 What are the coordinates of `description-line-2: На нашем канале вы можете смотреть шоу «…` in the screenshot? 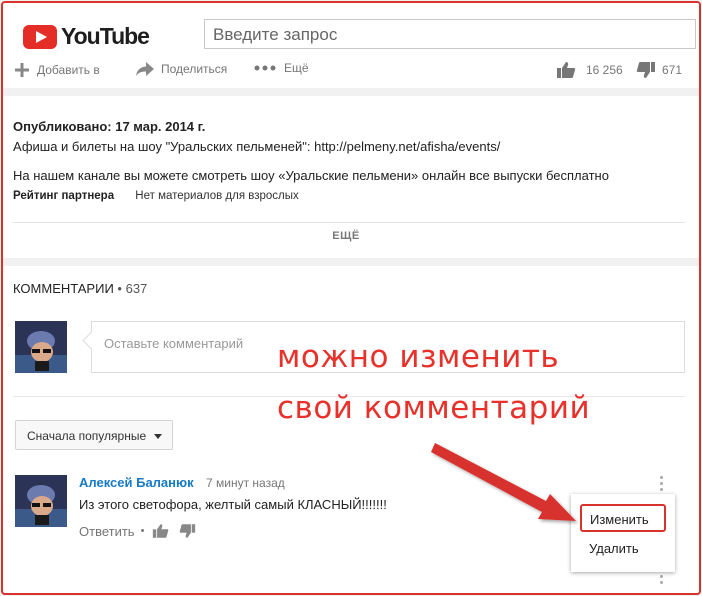 It's located at (311, 175).